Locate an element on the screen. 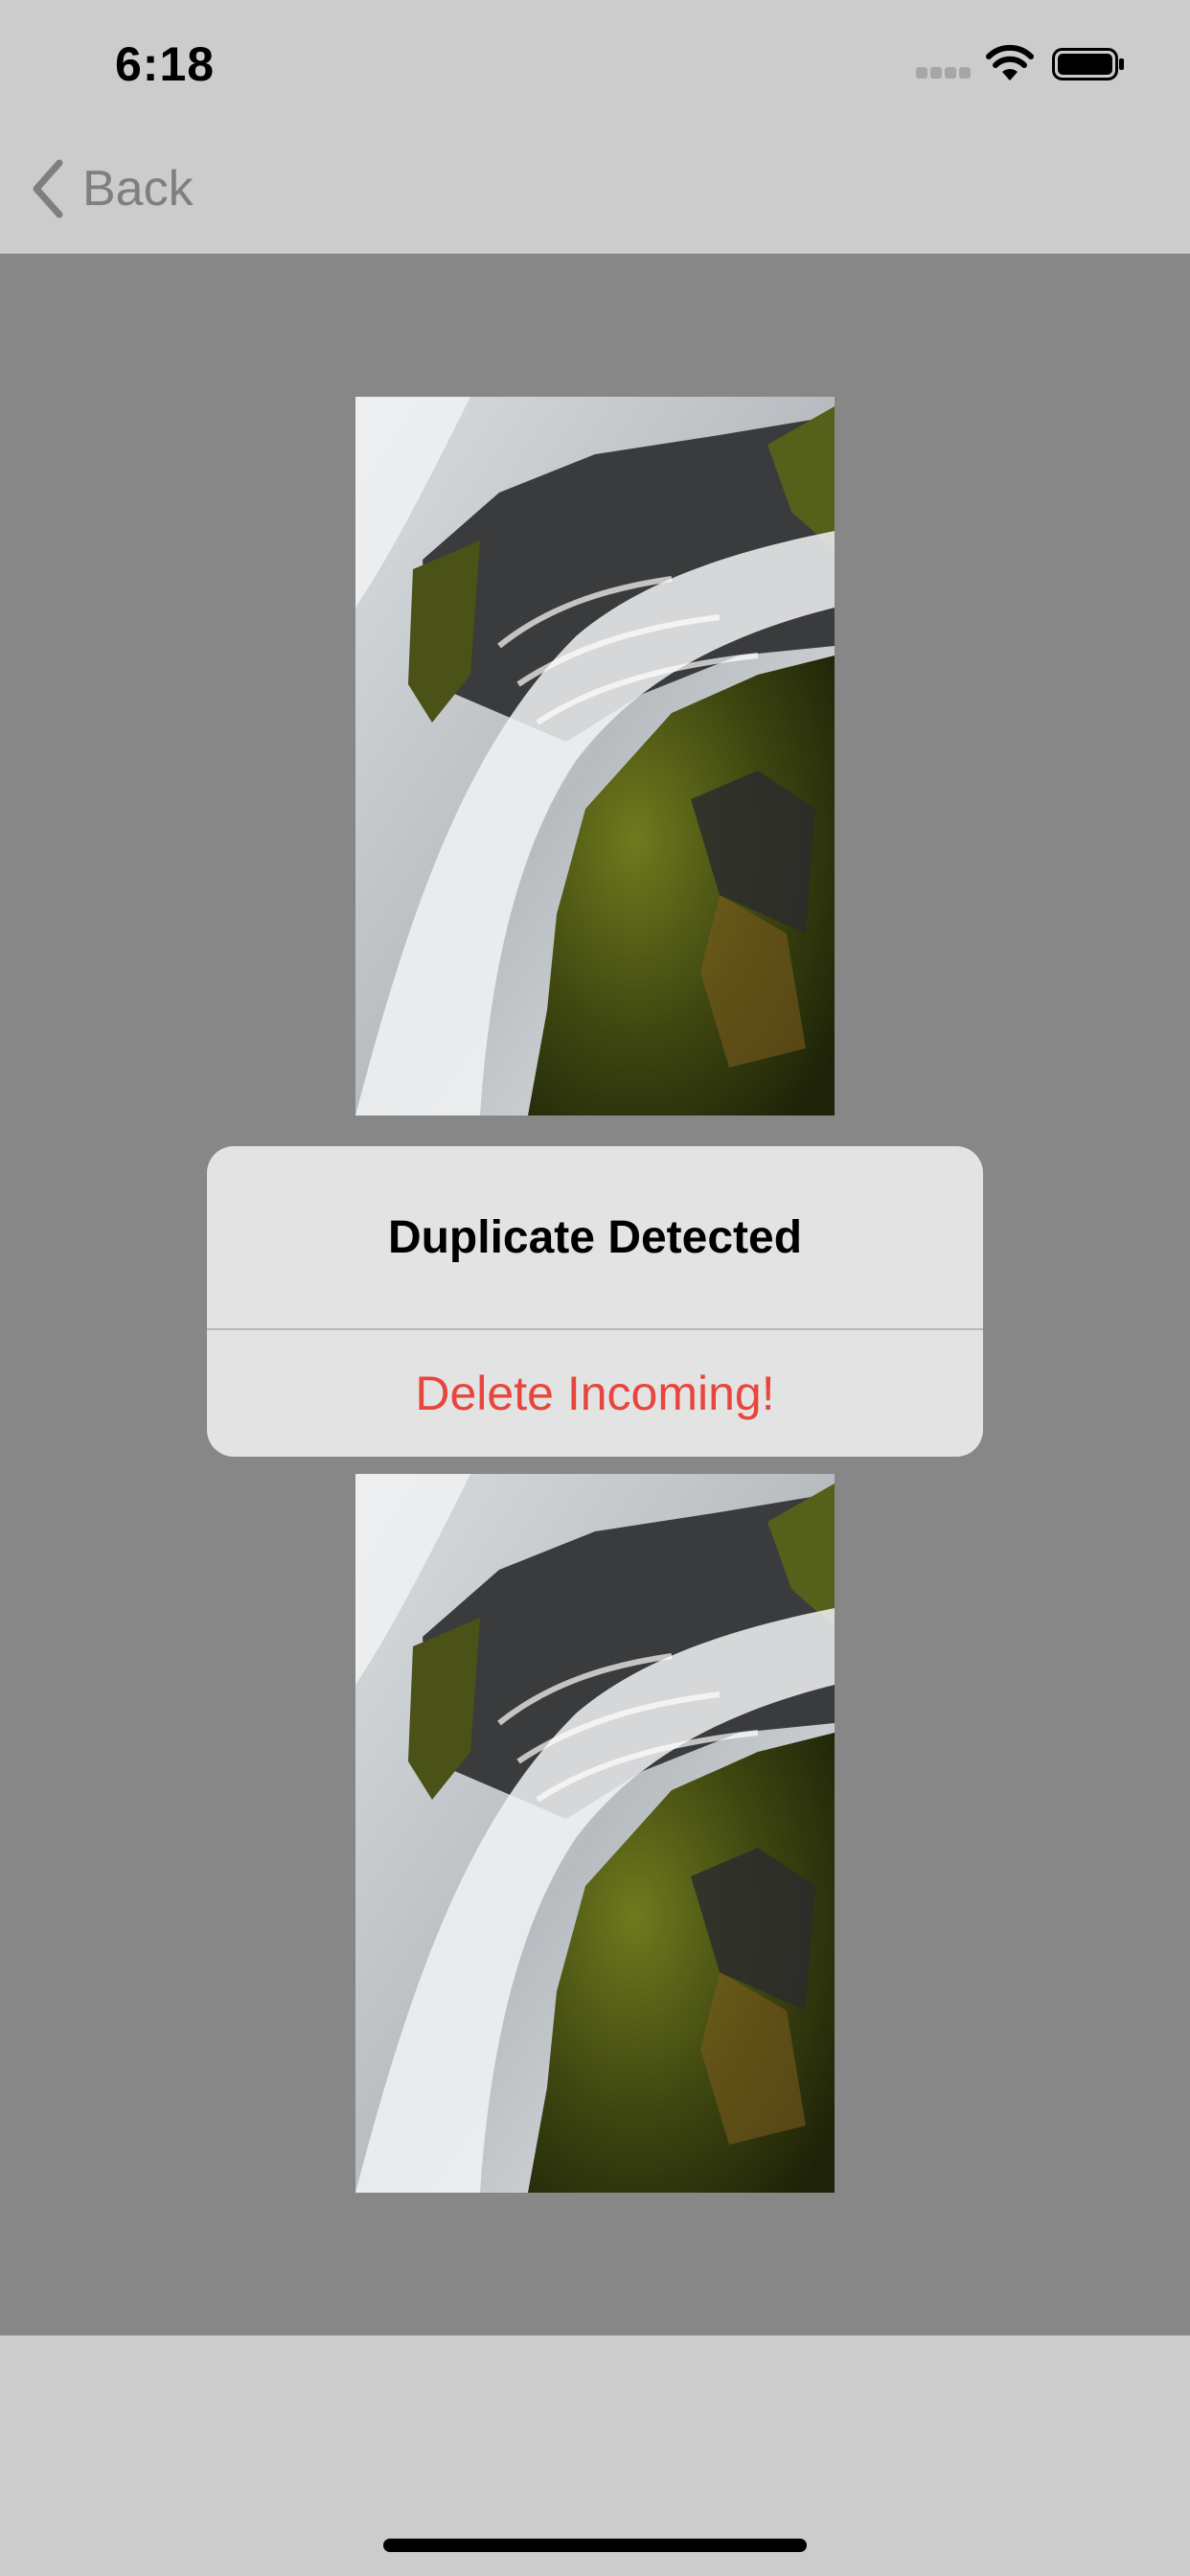 Image resolution: width=1190 pixels, height=2576 pixels. chevron-left-icon is located at coordinates (48, 188).